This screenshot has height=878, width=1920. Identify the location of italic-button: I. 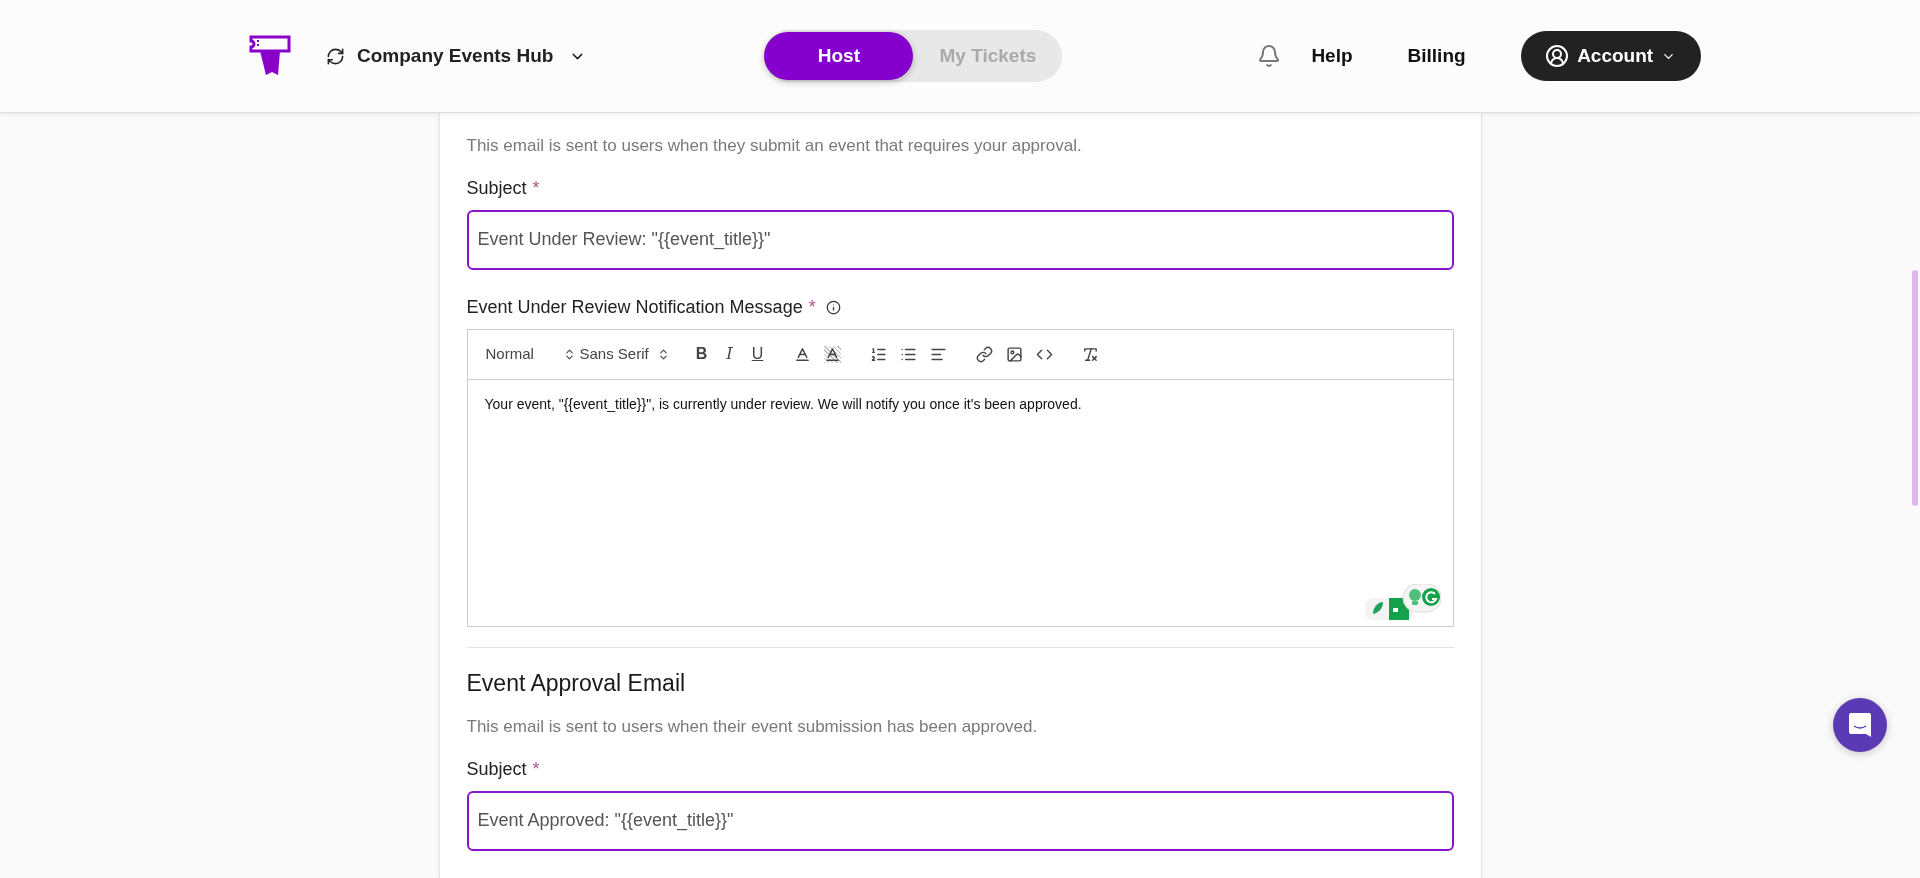
(729, 354).